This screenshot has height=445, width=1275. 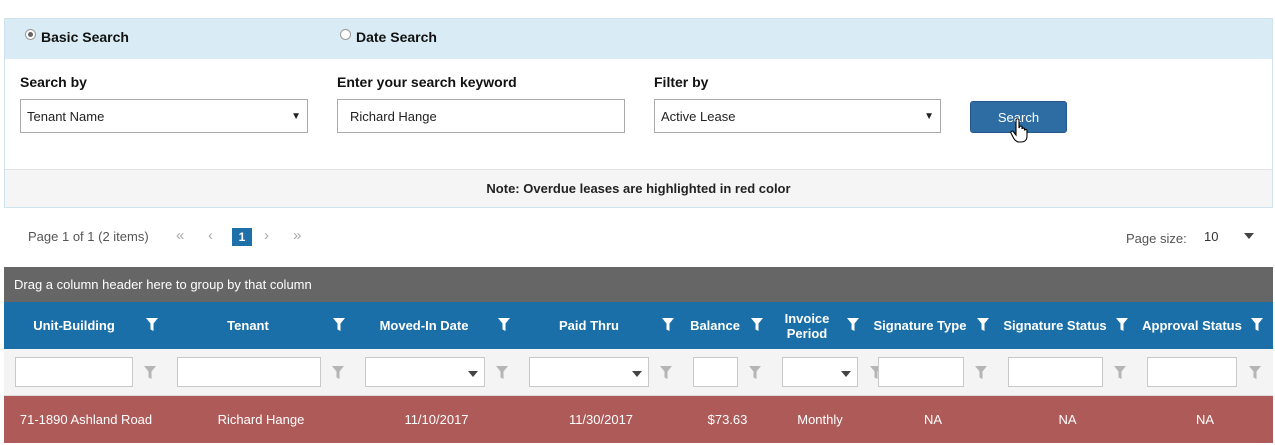 I want to click on radio-checked-icon, so click(x=30, y=34).